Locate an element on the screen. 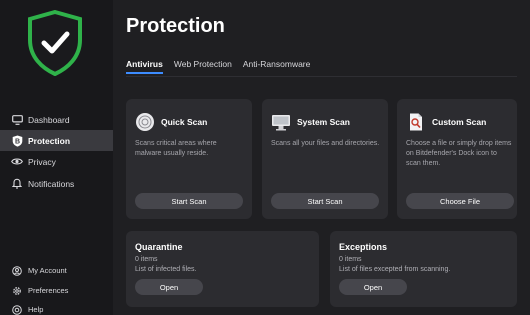 The image size is (530, 315). sidebar-item-preferences: Preferences is located at coordinates (56, 290).